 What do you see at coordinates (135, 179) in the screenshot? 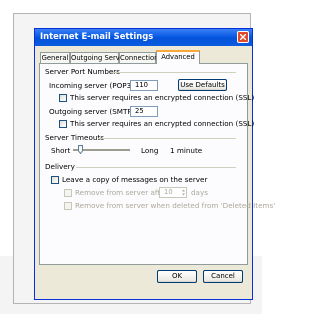
I see `leave-copy-label: Leave a copy of messages on the server` at bounding box center [135, 179].